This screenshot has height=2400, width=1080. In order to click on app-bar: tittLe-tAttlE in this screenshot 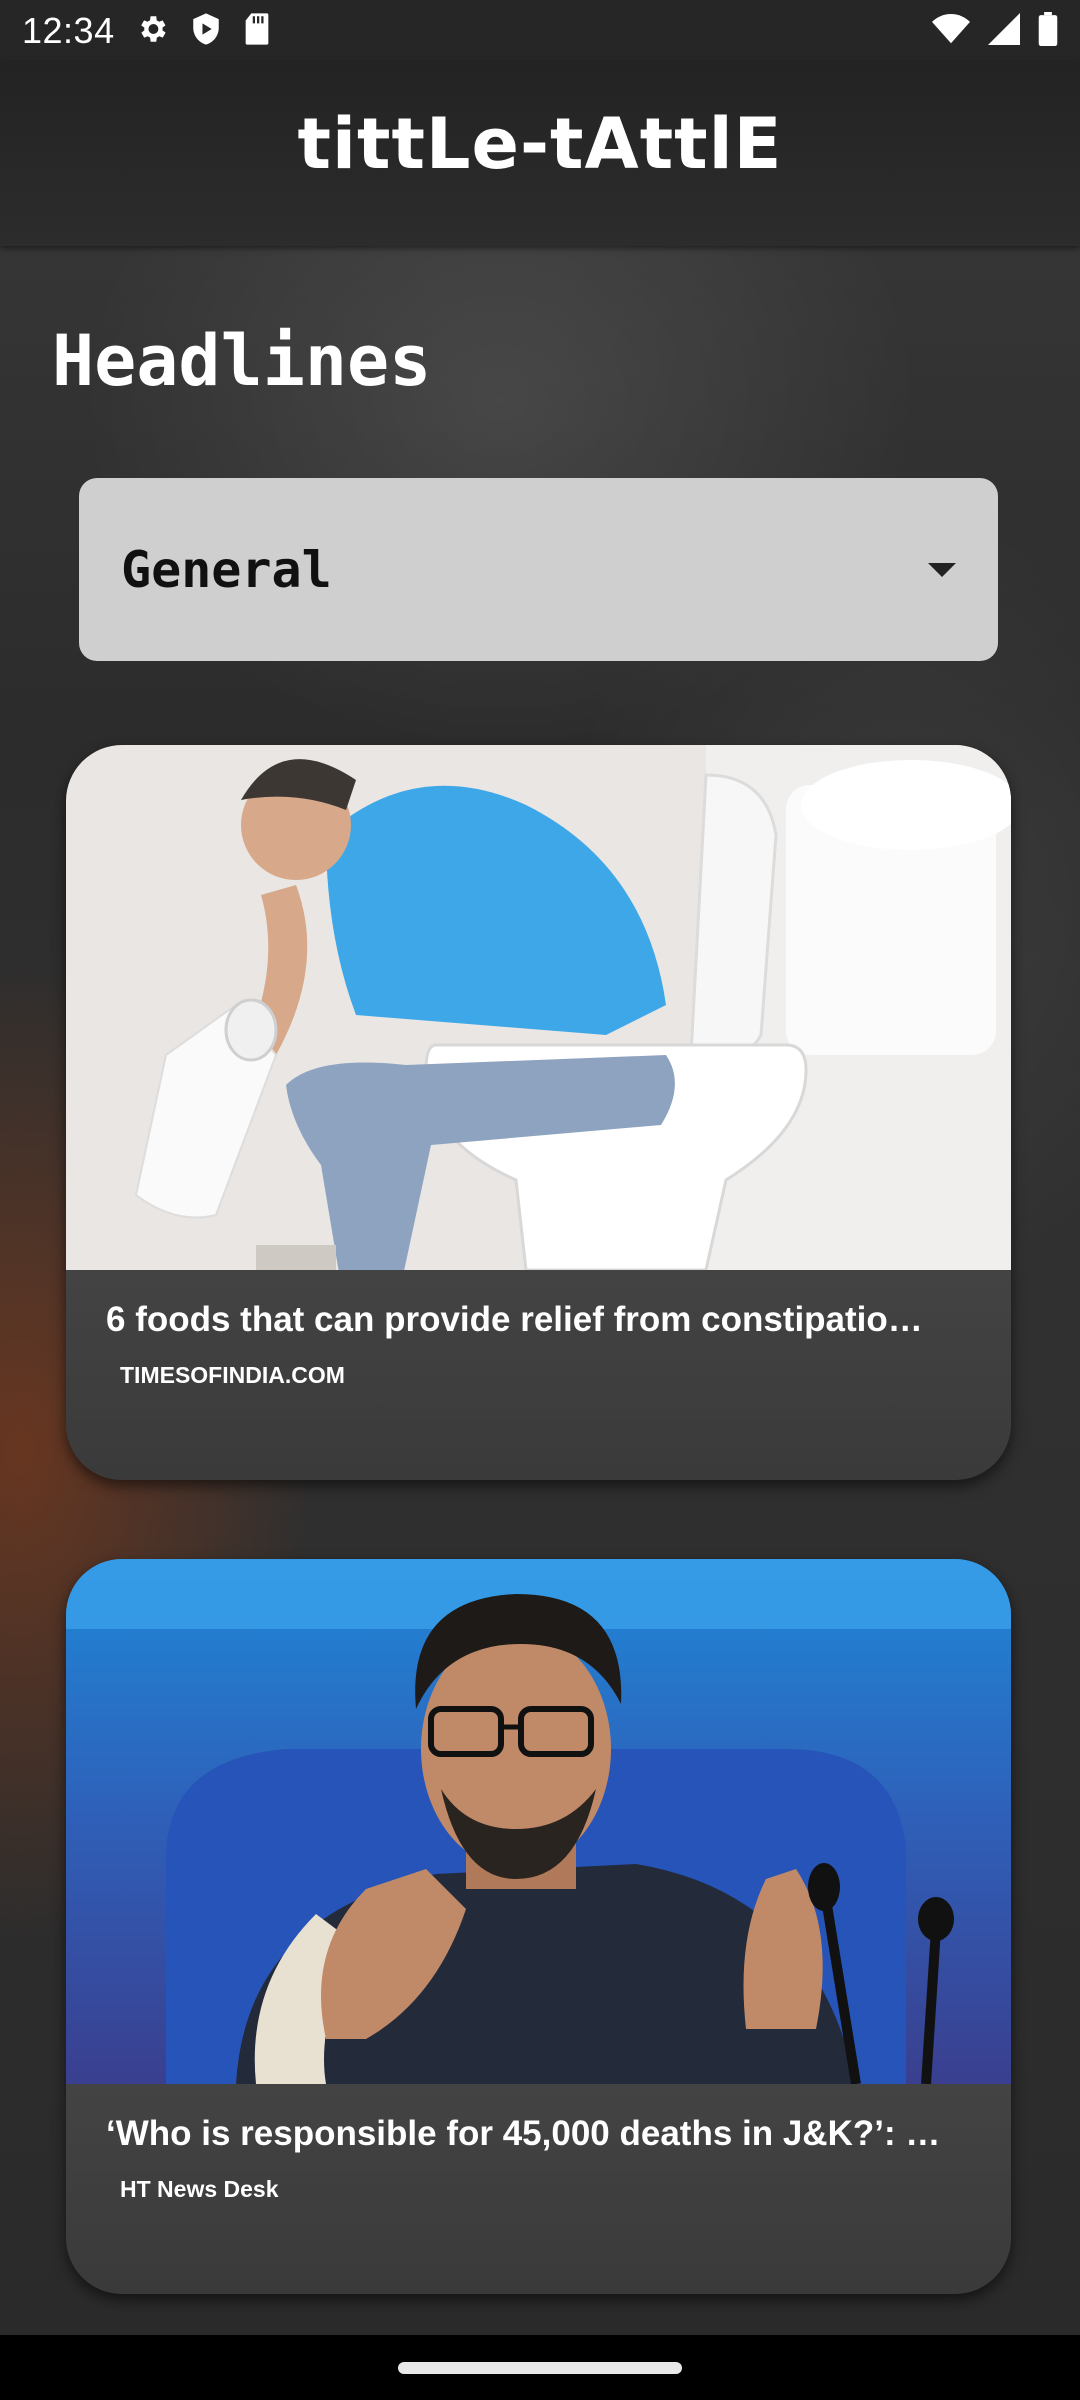, I will do `click(540, 154)`.